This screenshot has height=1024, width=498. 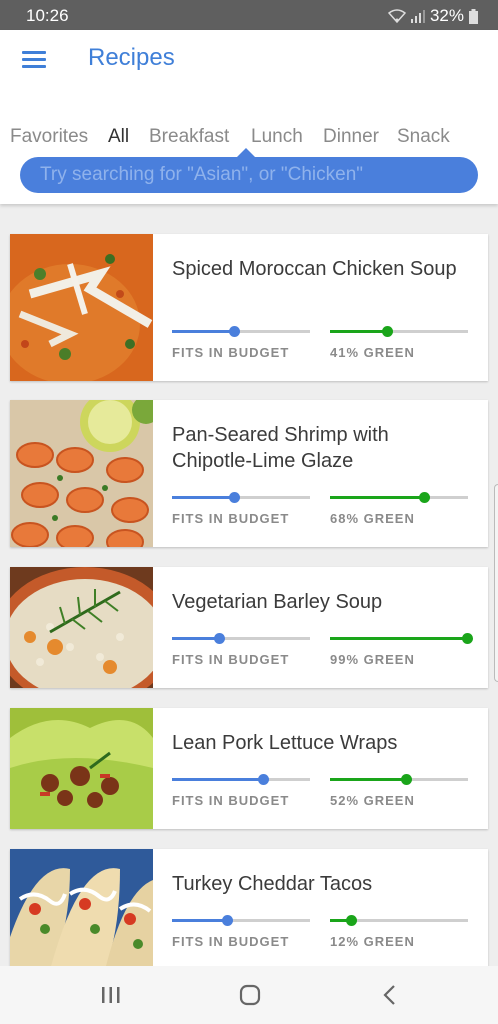 What do you see at coordinates (118, 137) in the screenshot?
I see `tab-all: All` at bounding box center [118, 137].